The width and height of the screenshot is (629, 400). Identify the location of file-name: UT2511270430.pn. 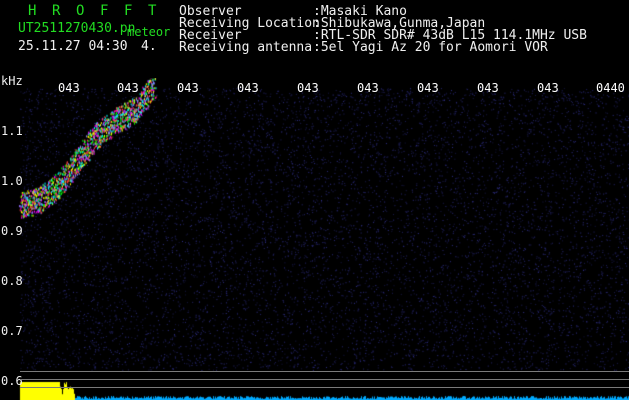
(77, 28).